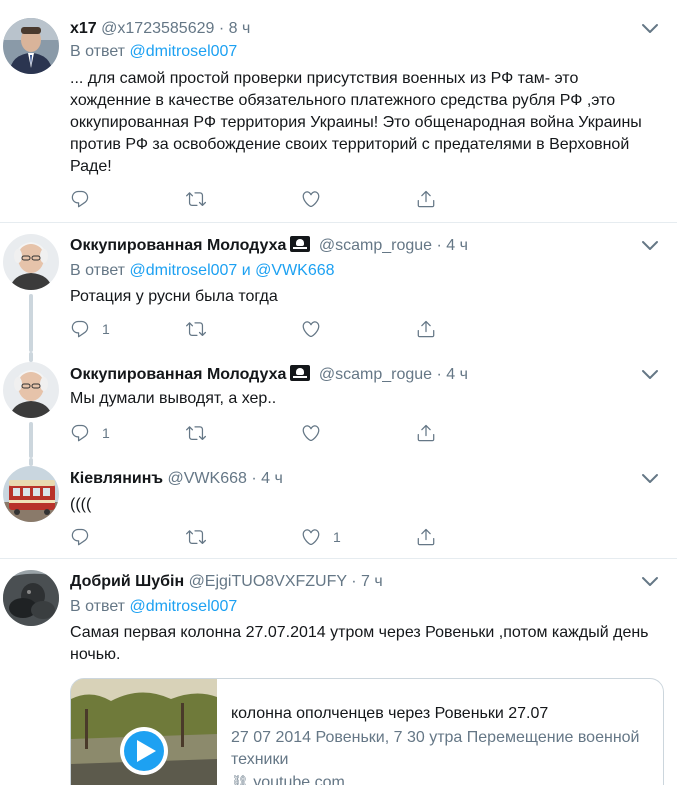 The height and width of the screenshot is (785, 677). I want to click on video-thumbnail, so click(144, 732).